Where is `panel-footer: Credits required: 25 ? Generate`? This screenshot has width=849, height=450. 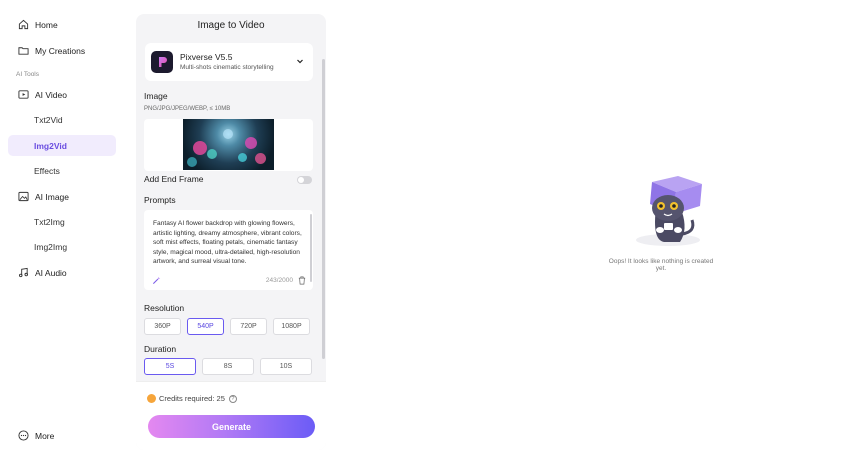 panel-footer: Credits required: 25 ? Generate is located at coordinates (231, 415).